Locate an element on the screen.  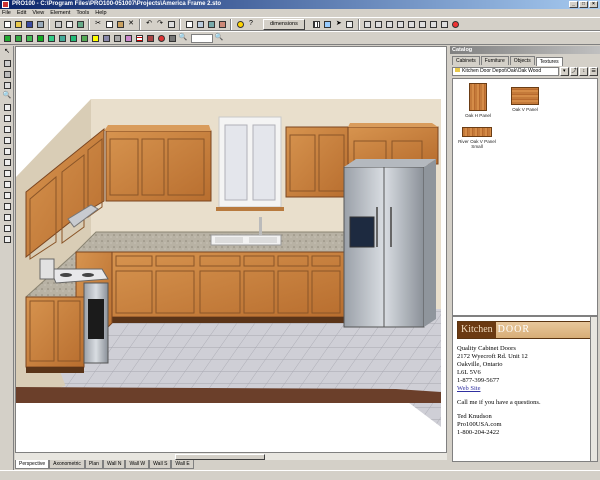
undo-icon: ↶ is located at coordinates (149, 24).